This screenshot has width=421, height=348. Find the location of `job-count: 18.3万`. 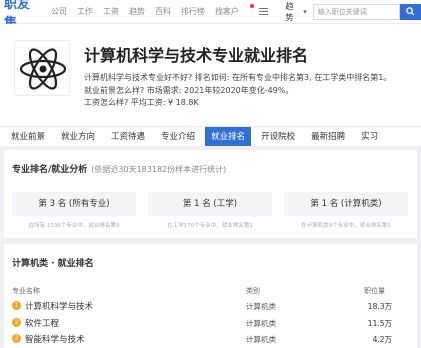

job-count: 18.3万 is located at coordinates (379, 306).